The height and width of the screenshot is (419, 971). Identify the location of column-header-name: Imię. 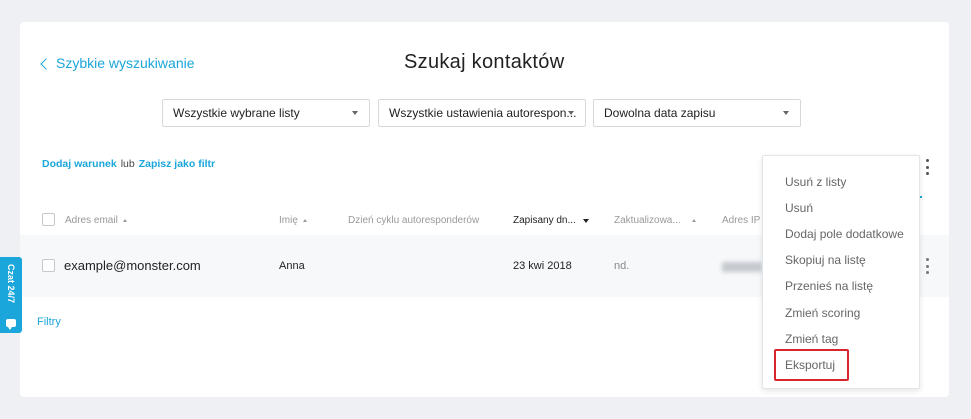
(293, 220).